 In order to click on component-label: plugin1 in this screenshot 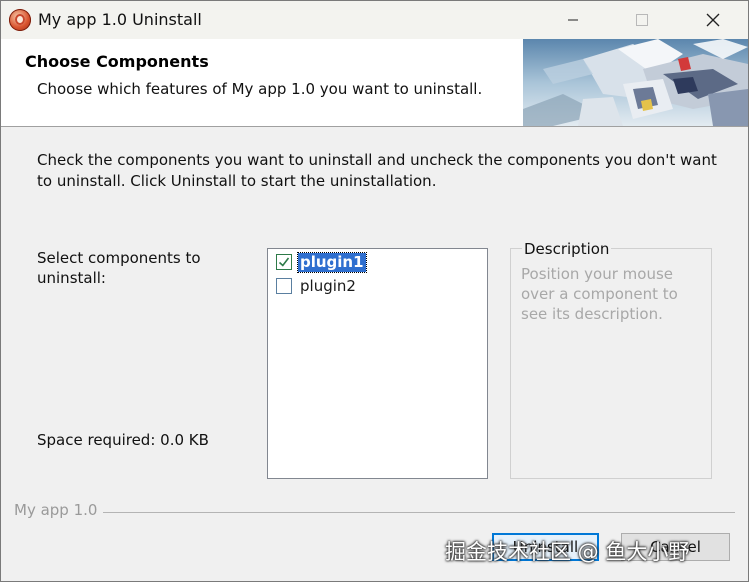, I will do `click(332, 262)`.